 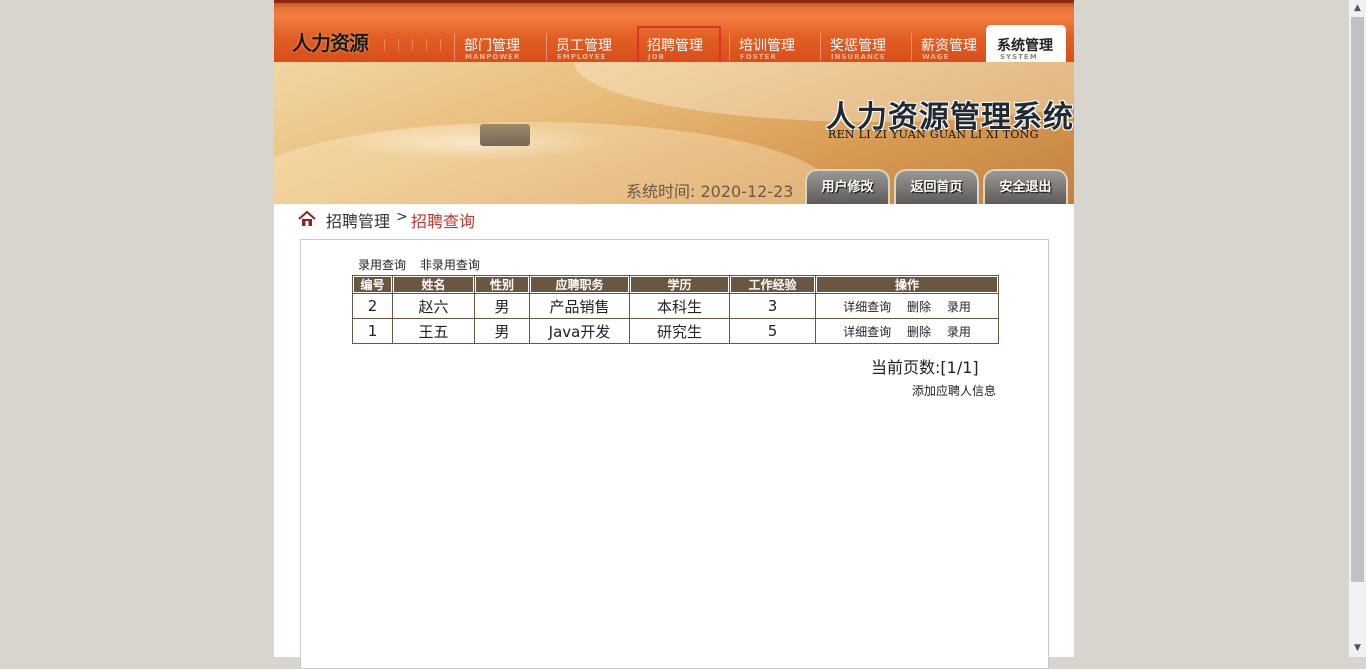 I want to click on nav-label: 部门管理, so click(x=492, y=46).